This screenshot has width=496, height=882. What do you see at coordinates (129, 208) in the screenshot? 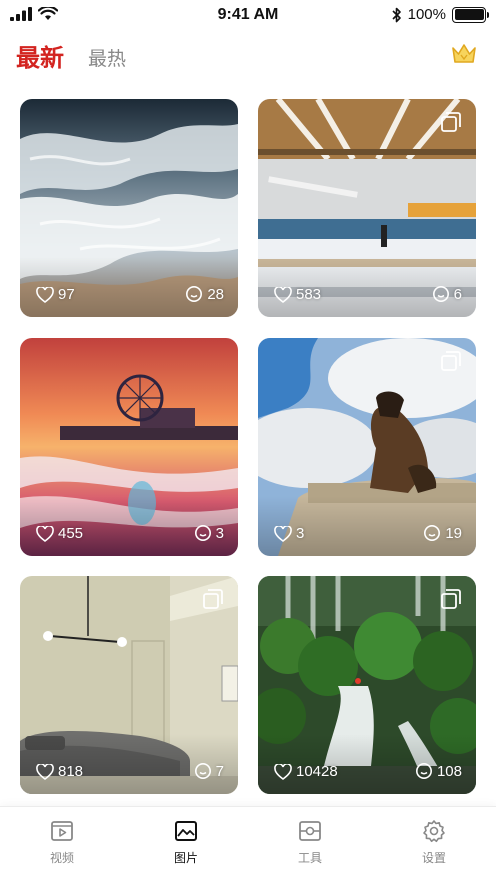
I see `photo-card-ocean: 97 28` at bounding box center [129, 208].